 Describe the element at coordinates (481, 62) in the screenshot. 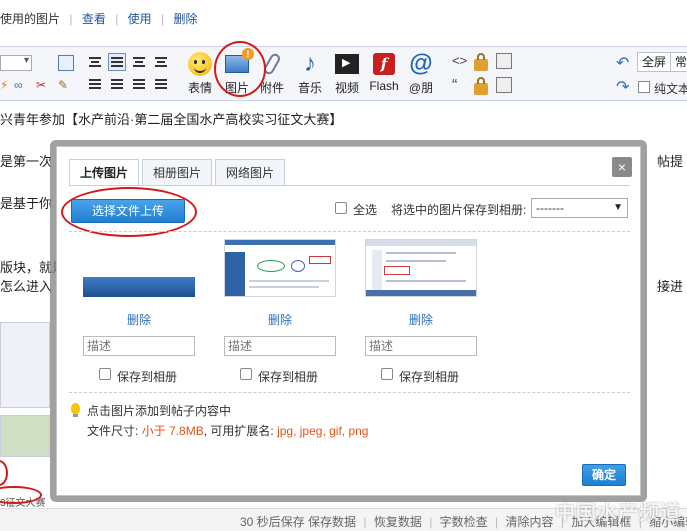

I see `hide-content-icon` at that location.